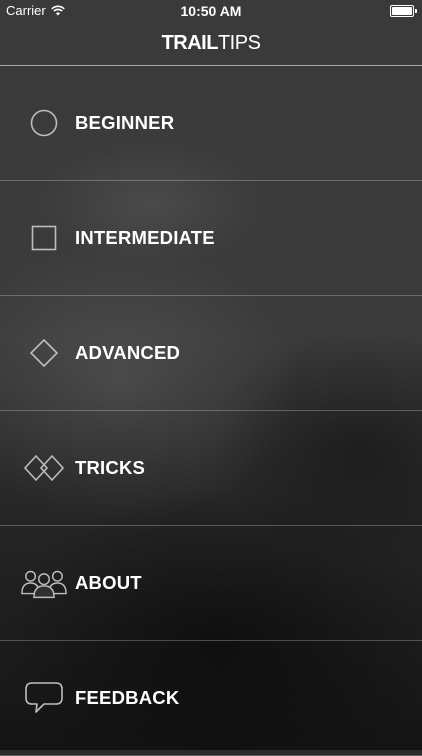 Image resolution: width=422 pixels, height=756 pixels. I want to click on circle-icon, so click(44, 123).